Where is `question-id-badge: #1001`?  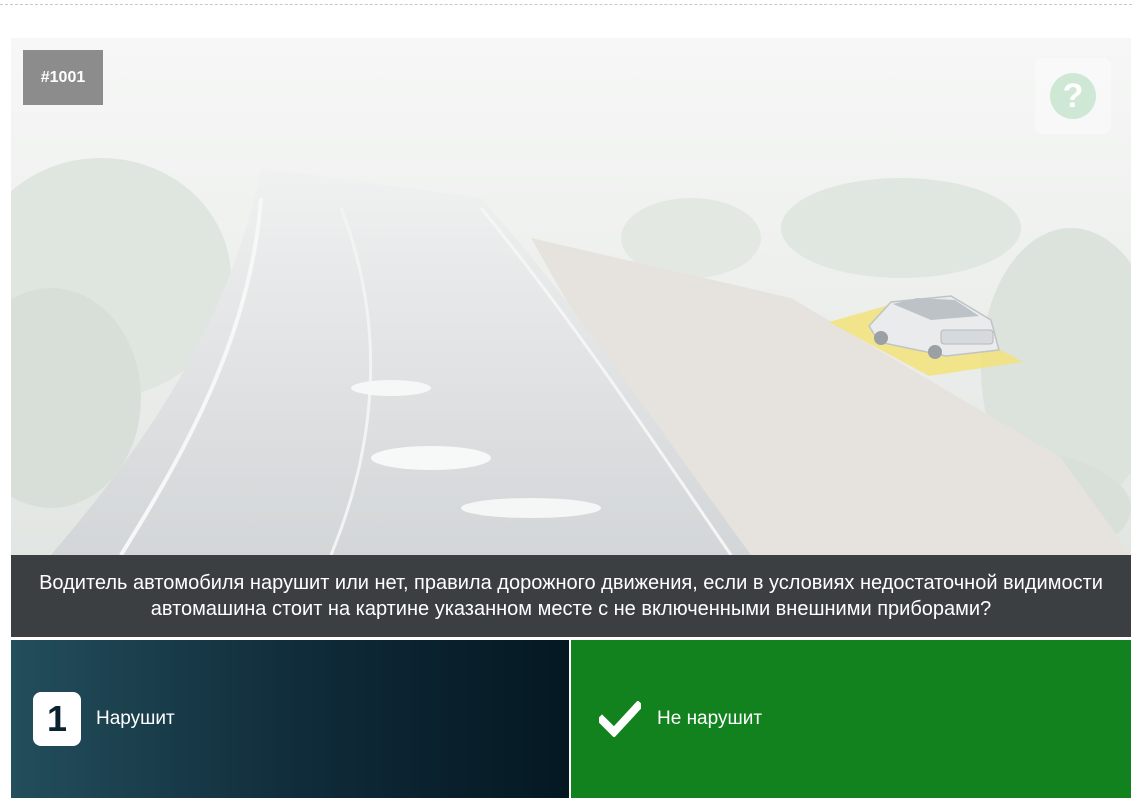 question-id-badge: #1001 is located at coordinates (63, 77).